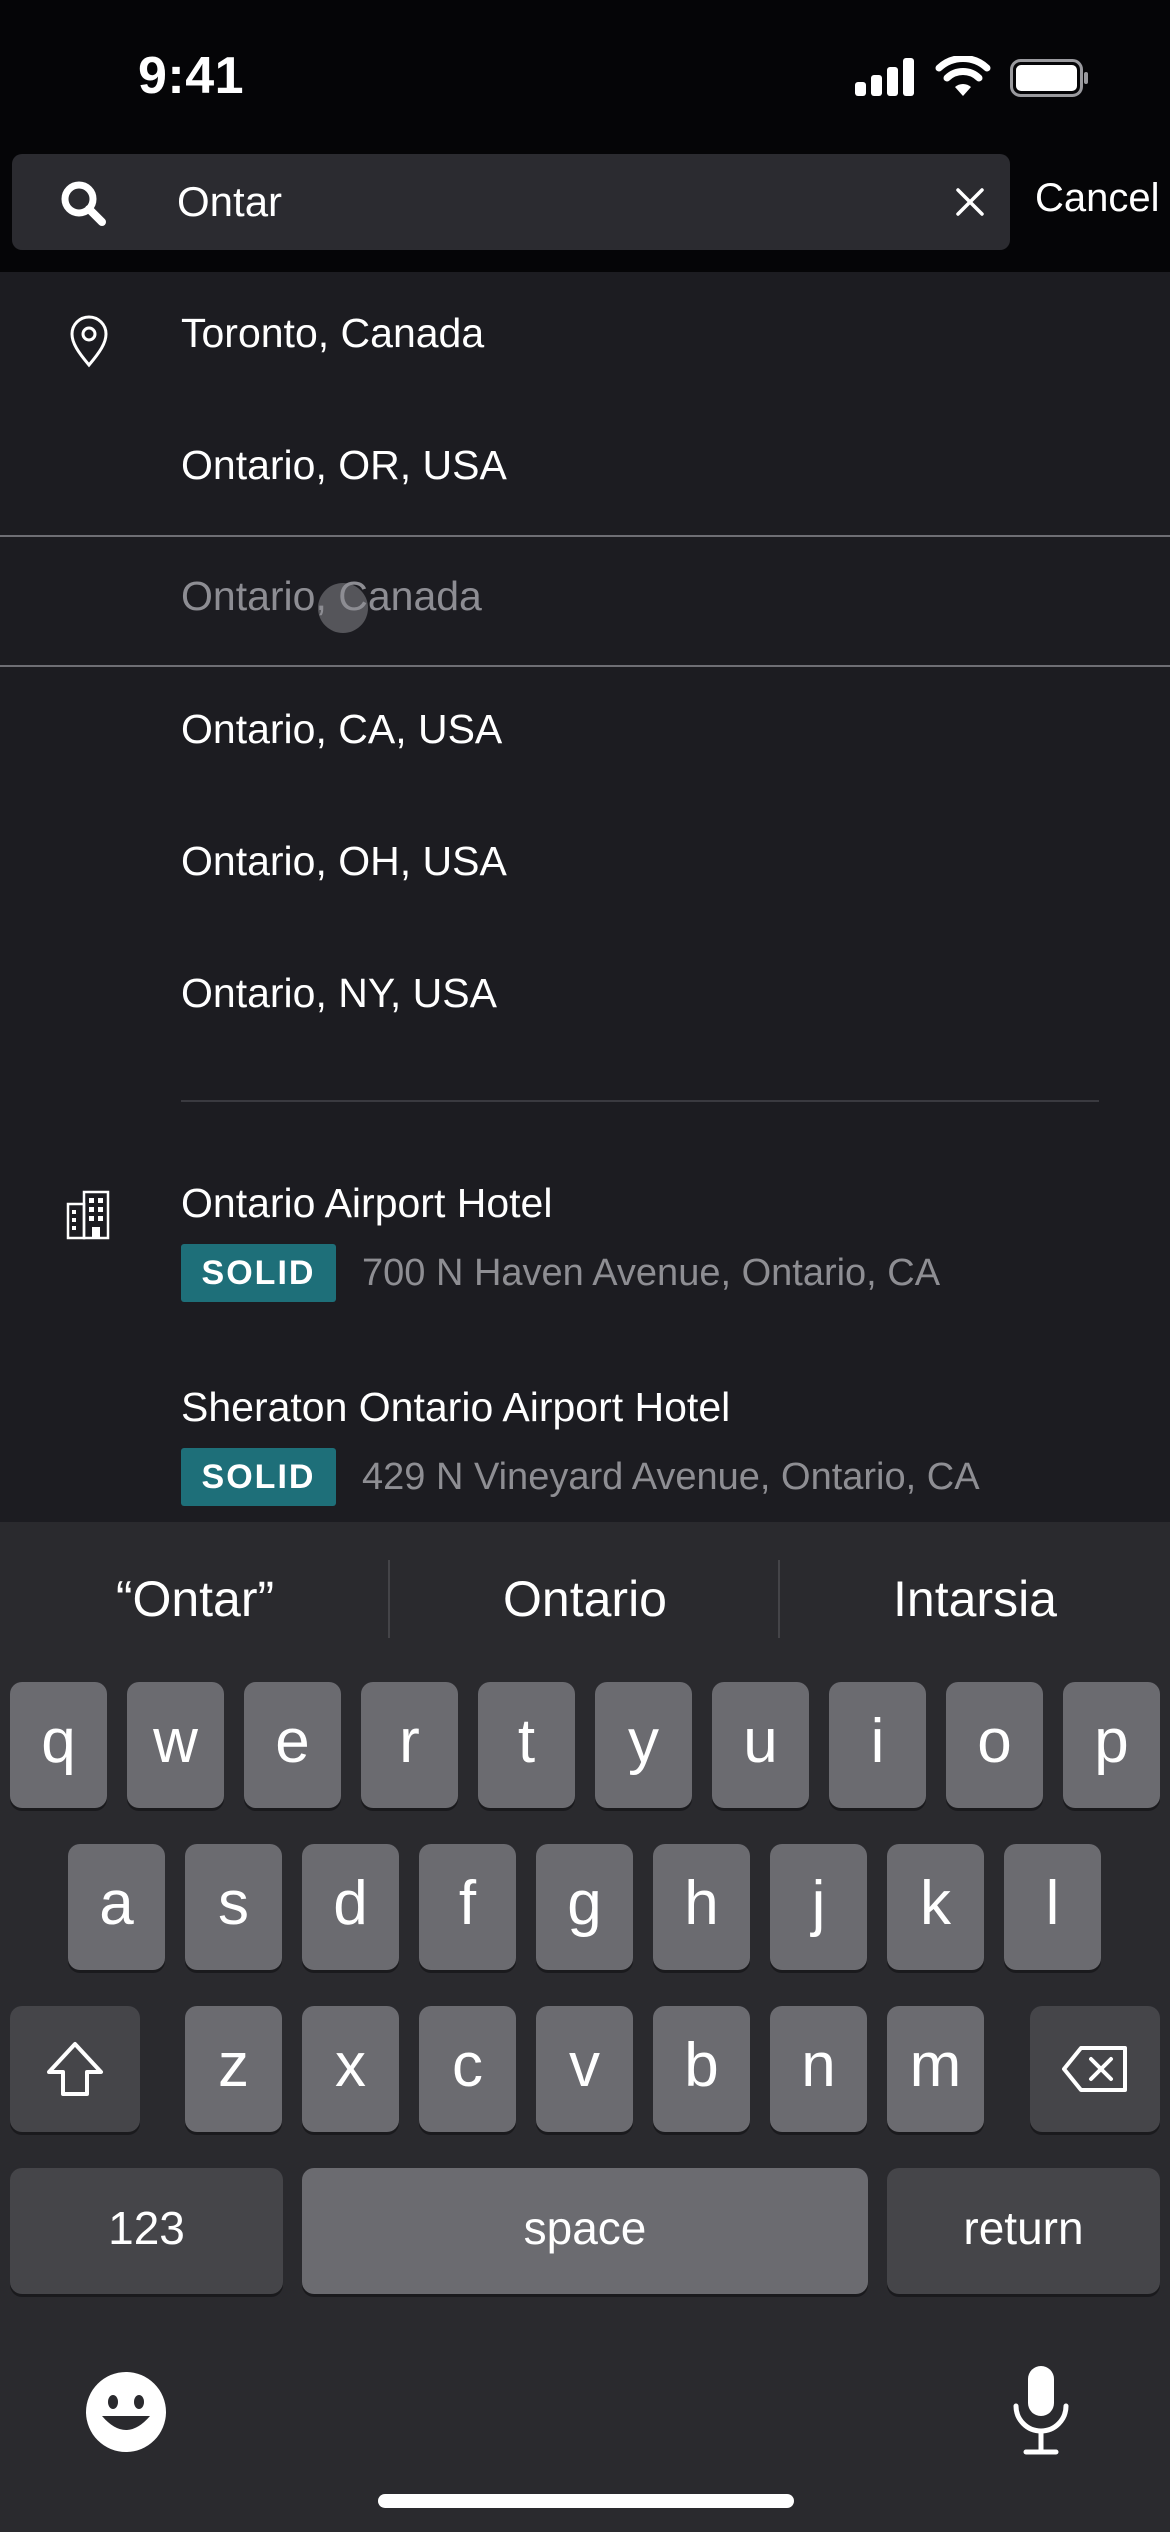 The image size is (1170, 2532). Describe the element at coordinates (935, 2069) in the screenshot. I see `key-m: m` at that location.